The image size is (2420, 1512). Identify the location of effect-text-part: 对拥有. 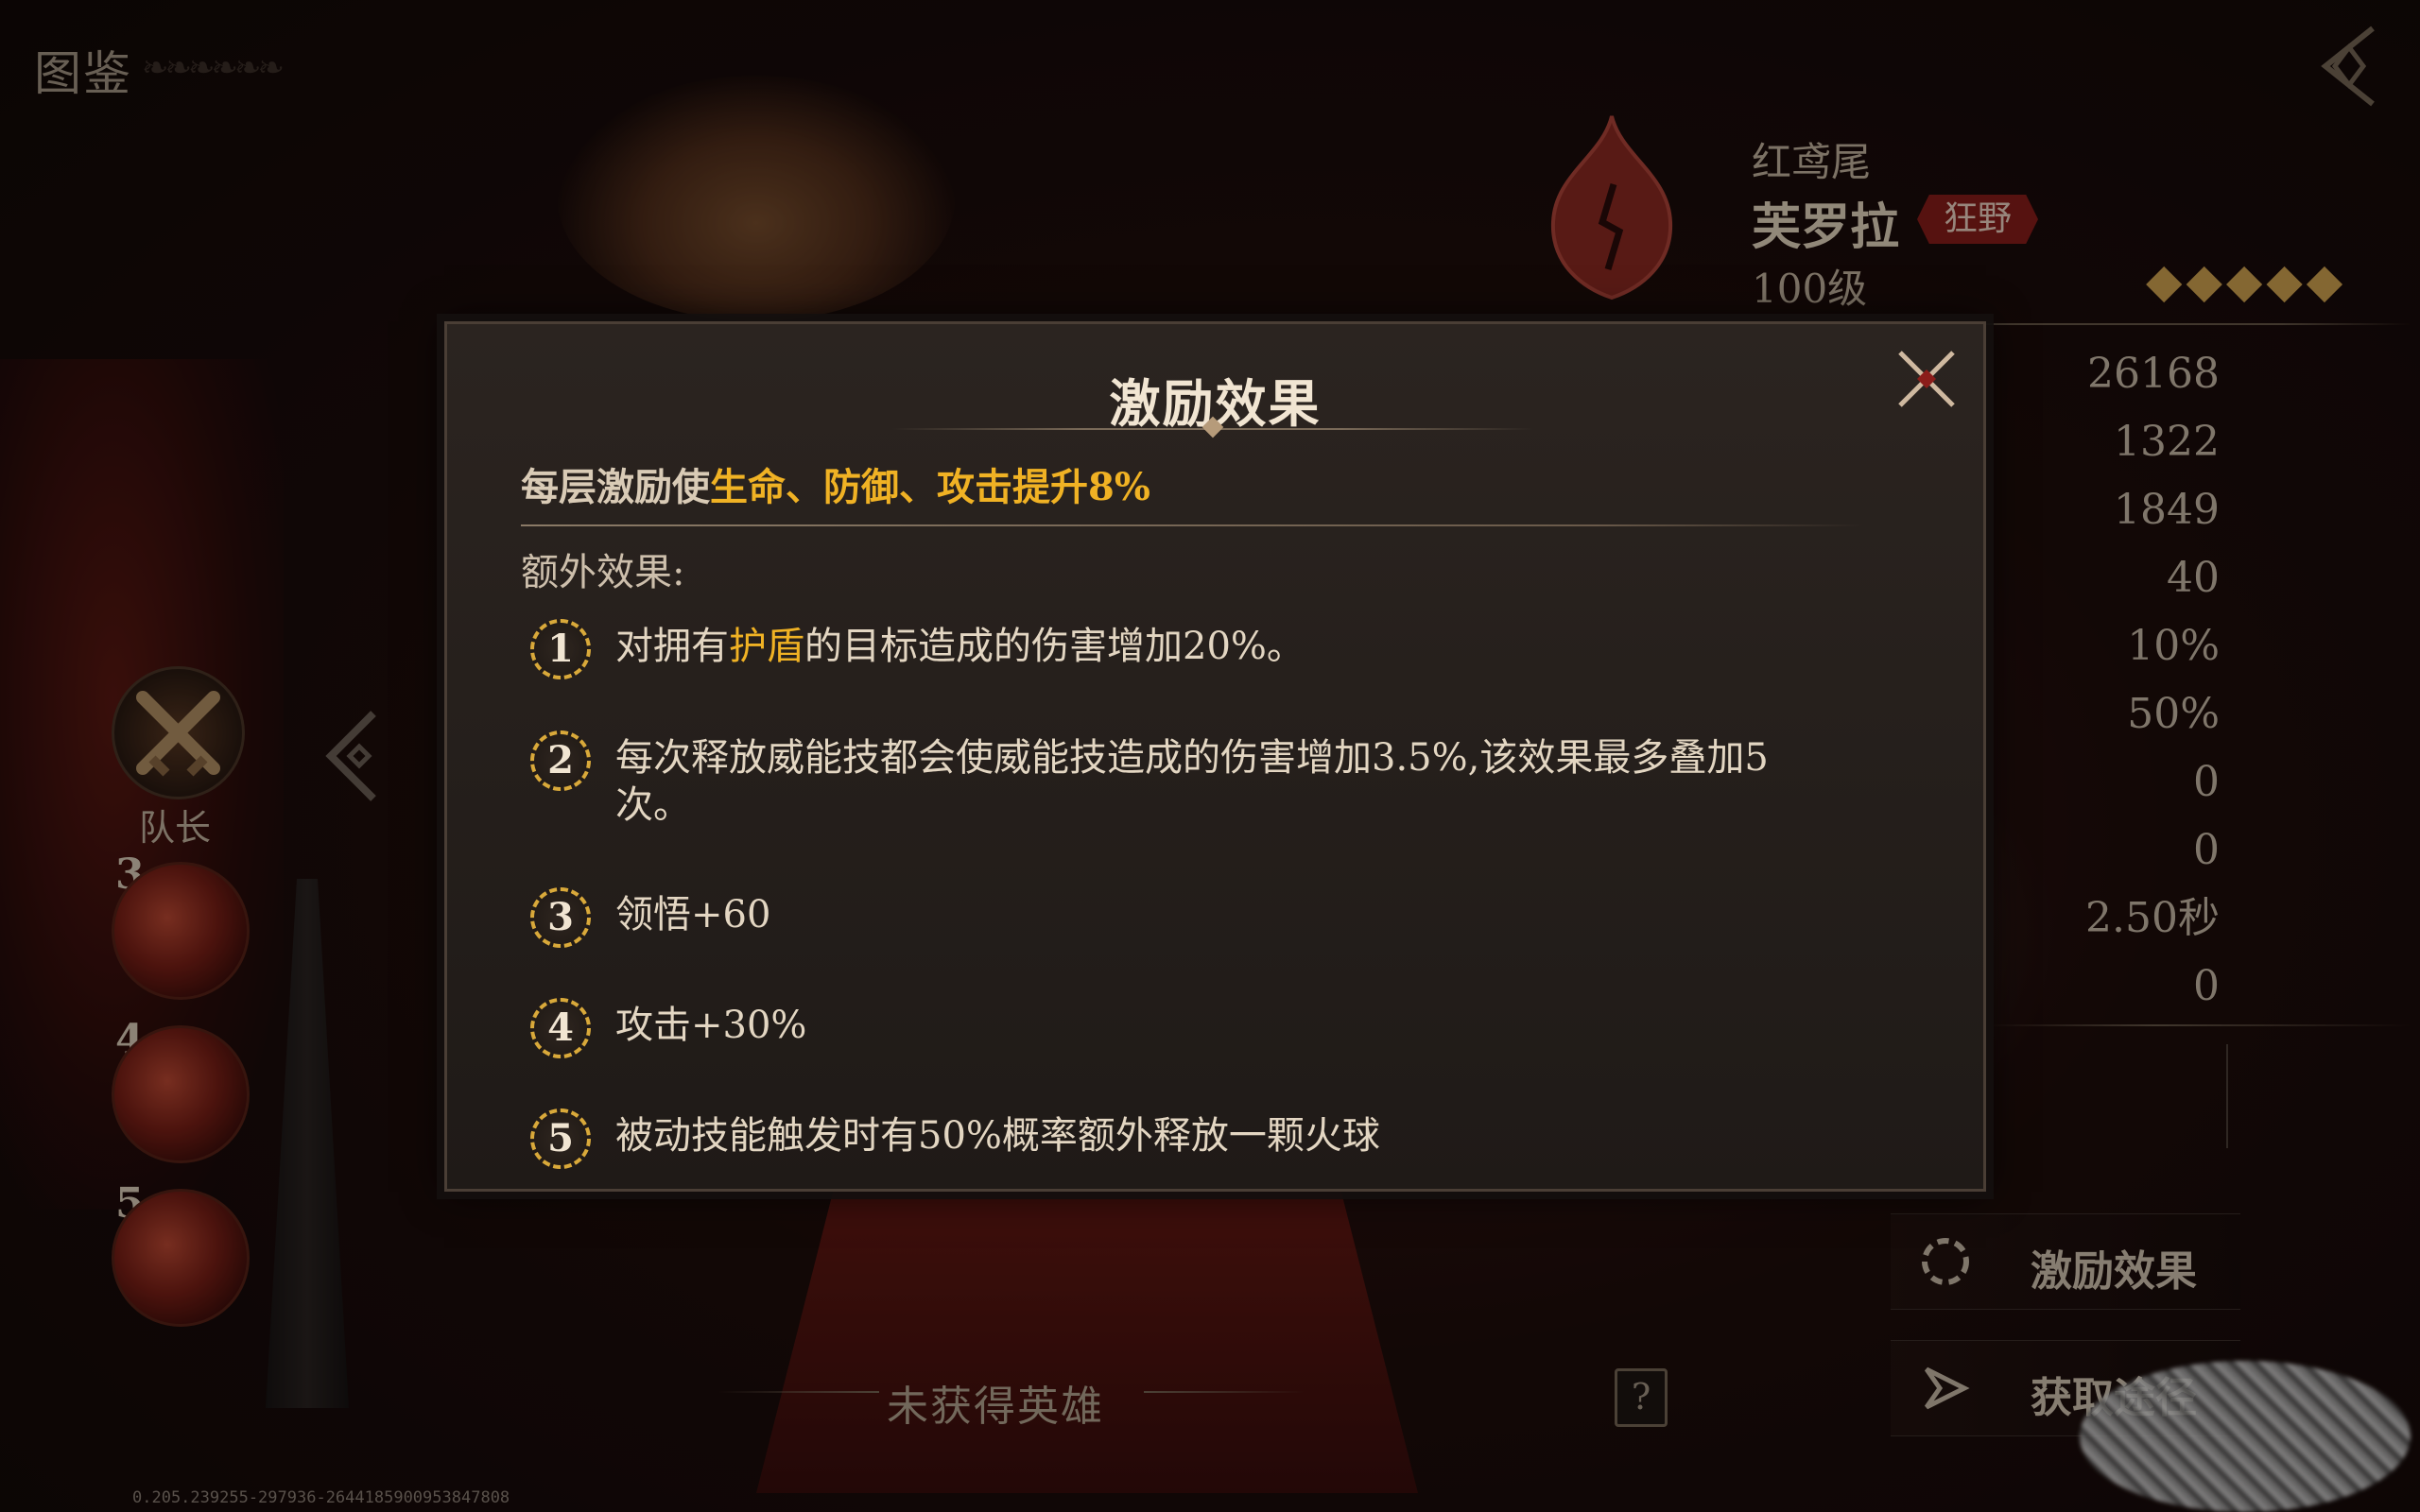
(672, 646).